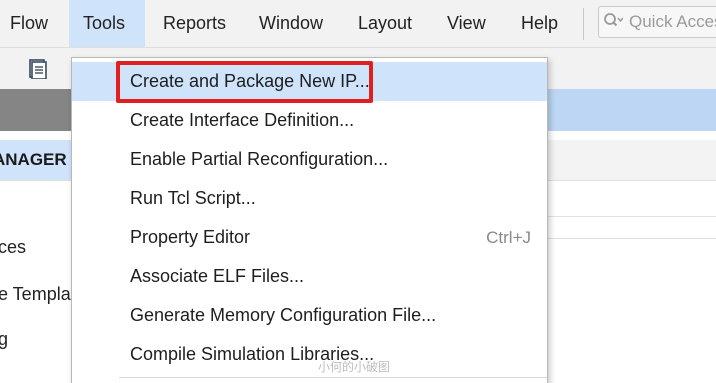  I want to click on quick-access-search: Quick Access, so click(657, 22).